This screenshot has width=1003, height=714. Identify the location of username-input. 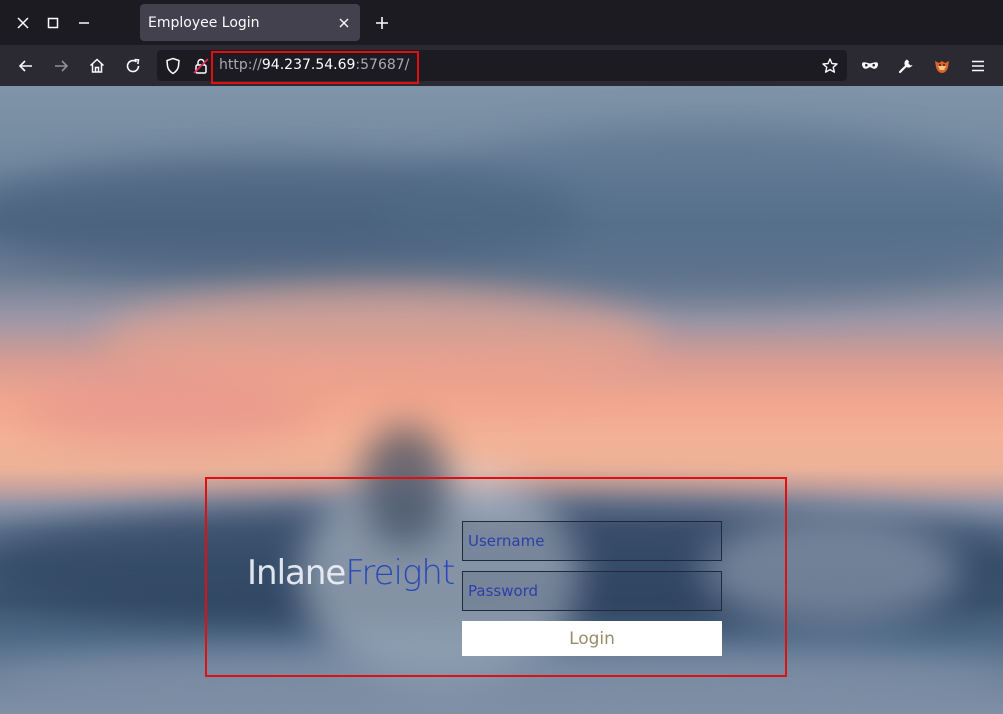
(592, 541).